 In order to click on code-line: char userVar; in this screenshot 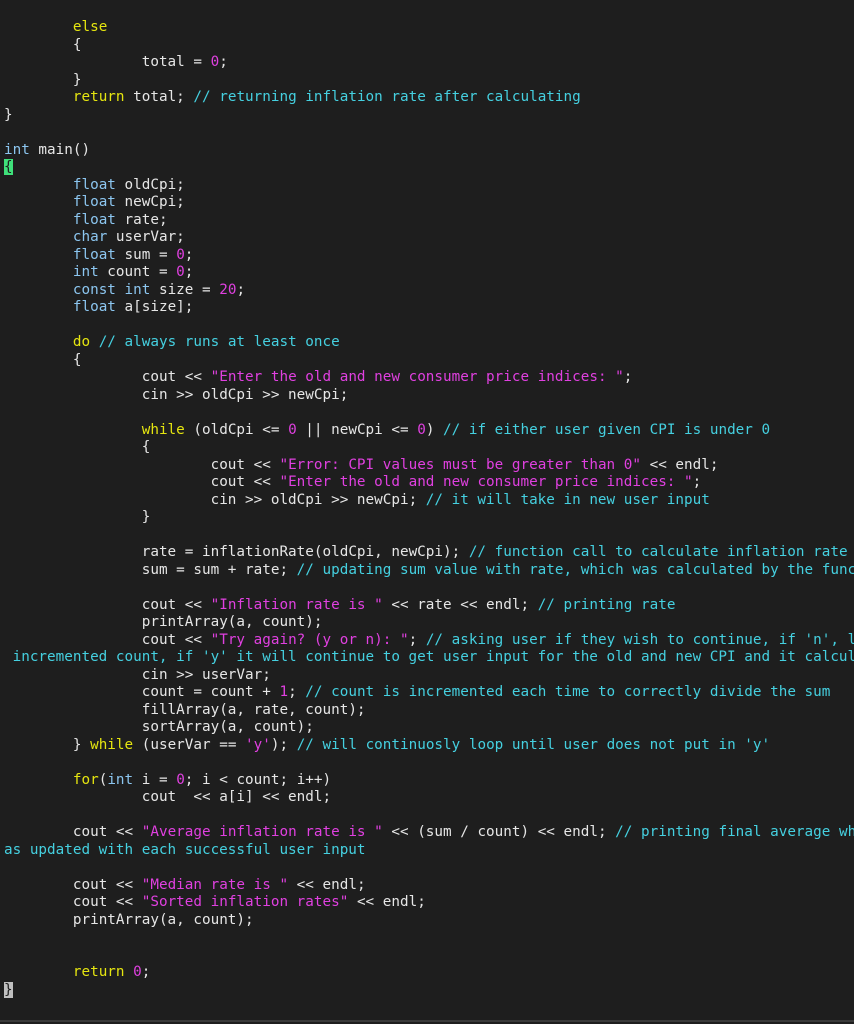, I will do `click(429, 238)`.